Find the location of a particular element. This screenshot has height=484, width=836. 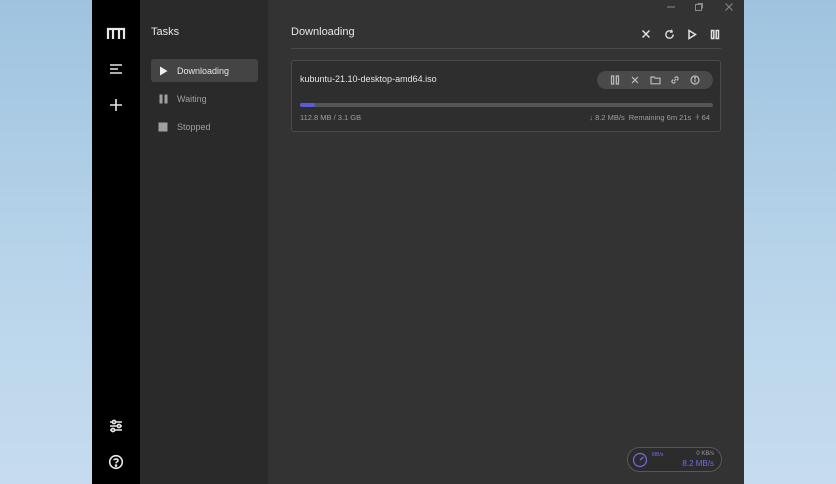

minimize-icon is located at coordinates (671, 7).